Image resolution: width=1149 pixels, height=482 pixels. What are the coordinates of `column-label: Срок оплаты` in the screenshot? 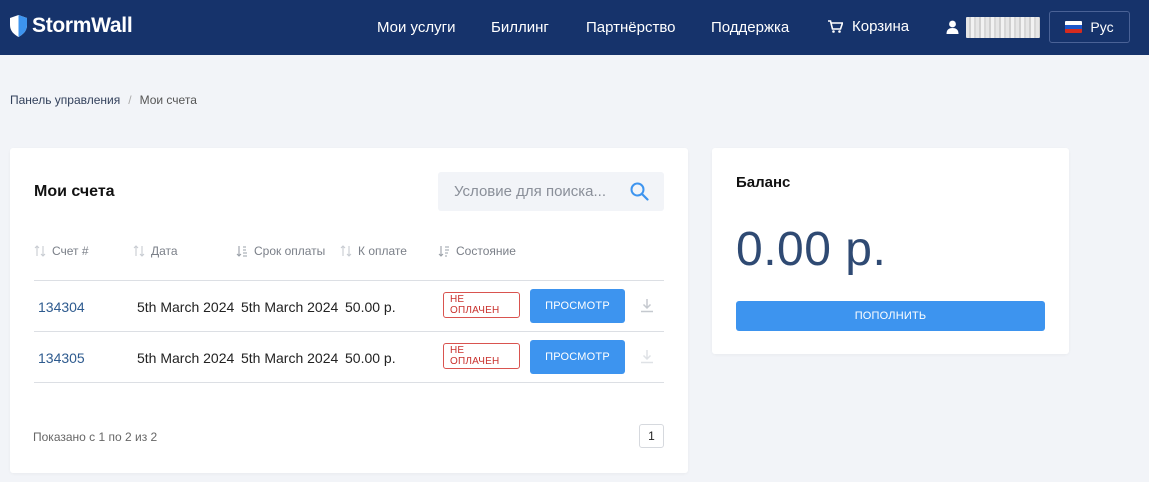 It's located at (290, 251).